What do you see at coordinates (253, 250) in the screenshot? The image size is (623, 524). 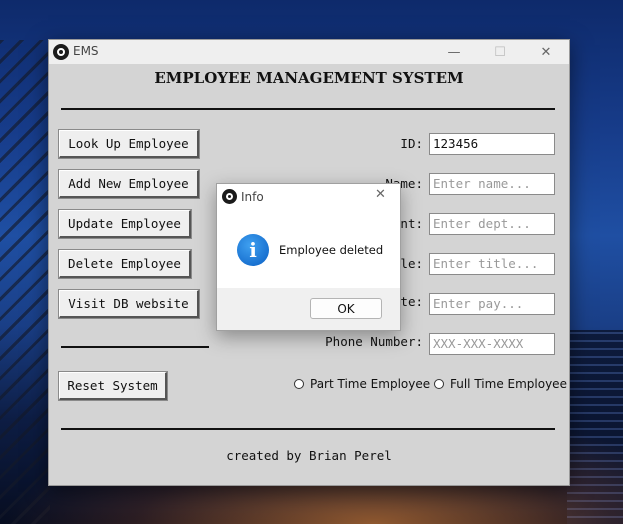 I see `info-icon: i` at bounding box center [253, 250].